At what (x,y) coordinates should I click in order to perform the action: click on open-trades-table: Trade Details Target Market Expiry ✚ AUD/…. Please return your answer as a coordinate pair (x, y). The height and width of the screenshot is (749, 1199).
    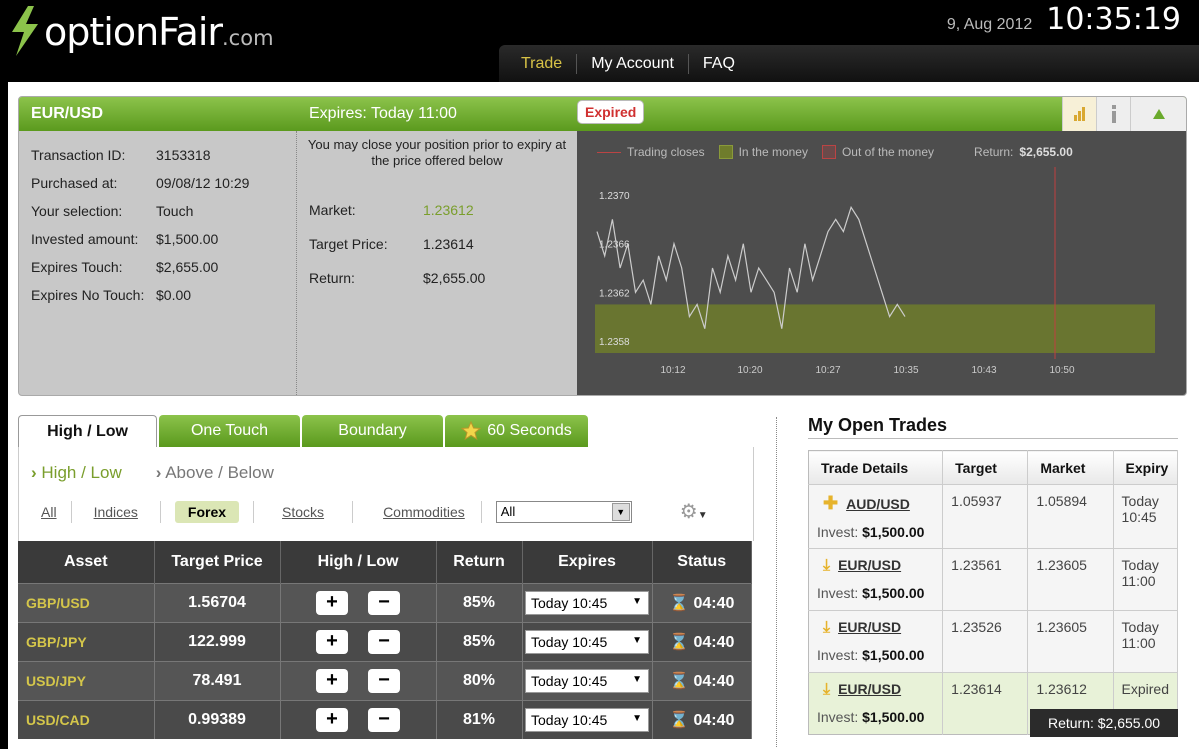
    Looking at the image, I should click on (993, 592).